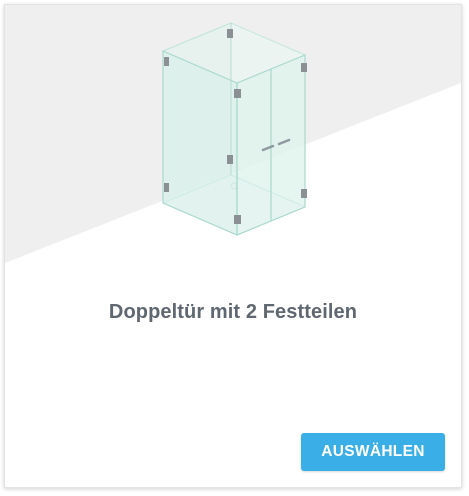 The image size is (469, 496). What do you see at coordinates (234, 129) in the screenshot?
I see `glass-shower-double-door-icon` at bounding box center [234, 129].